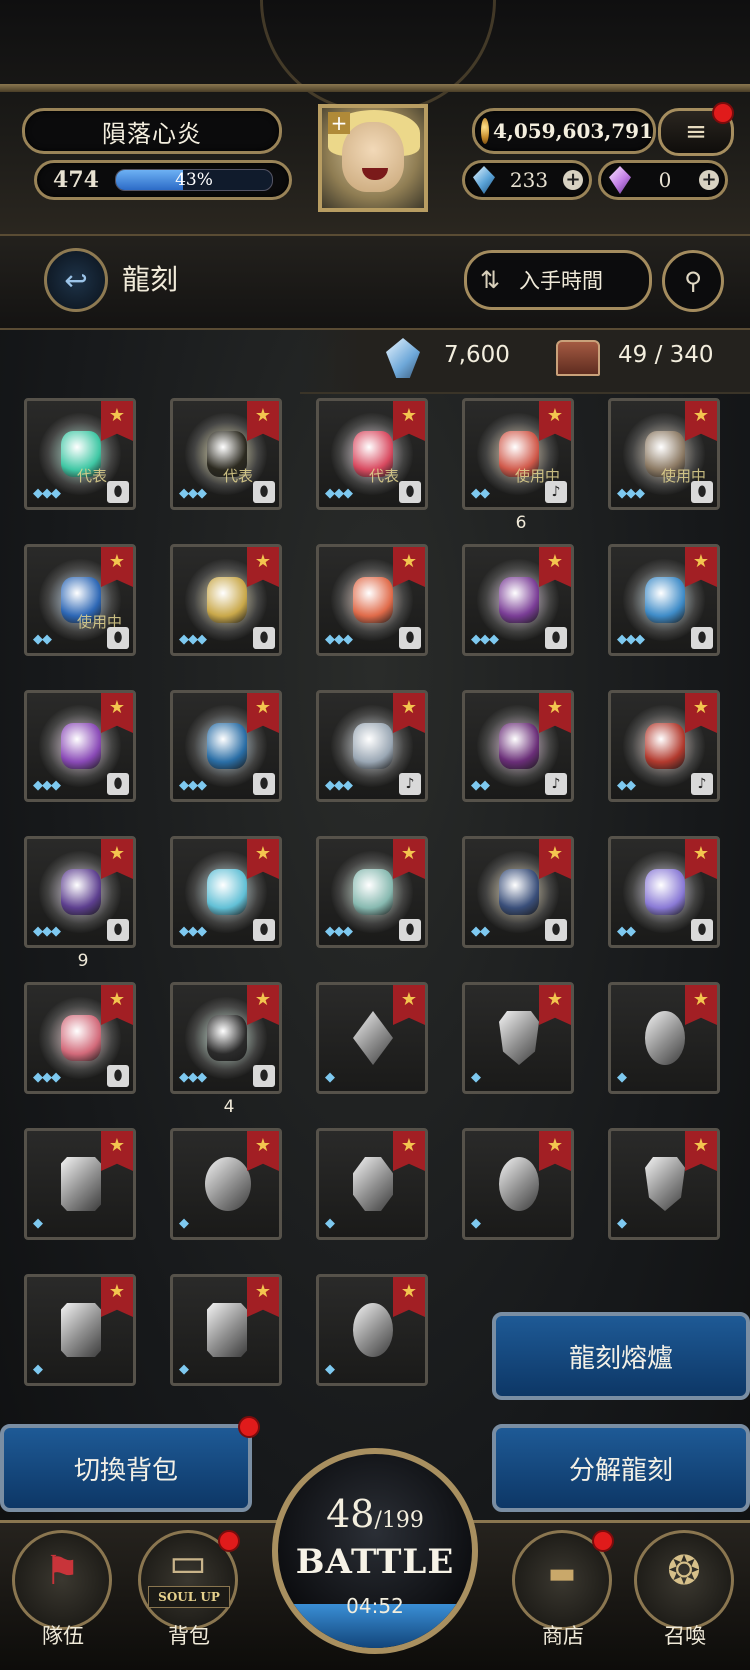 This screenshot has height=1670, width=750. Describe the element at coordinates (126, 1468) in the screenshot. I see `switch-bag-button: 切換背包` at that location.